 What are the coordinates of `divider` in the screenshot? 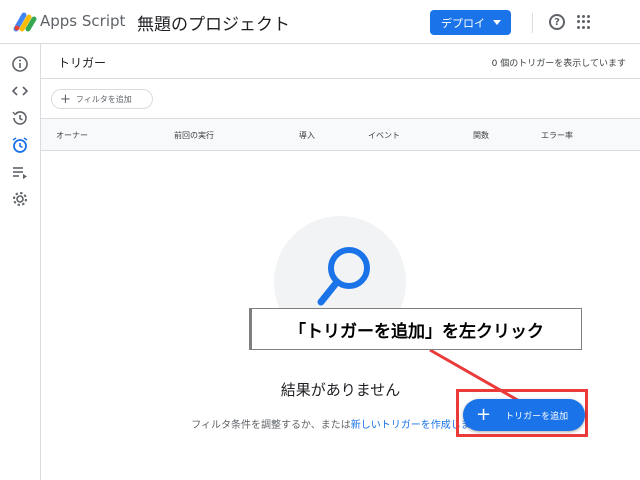 It's located at (340, 78).